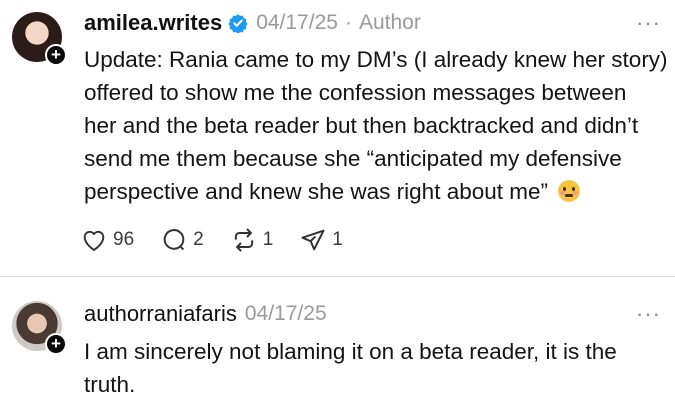 The image size is (675, 401). I want to click on action-bar: 96 2 1 1, so click(224, 240).